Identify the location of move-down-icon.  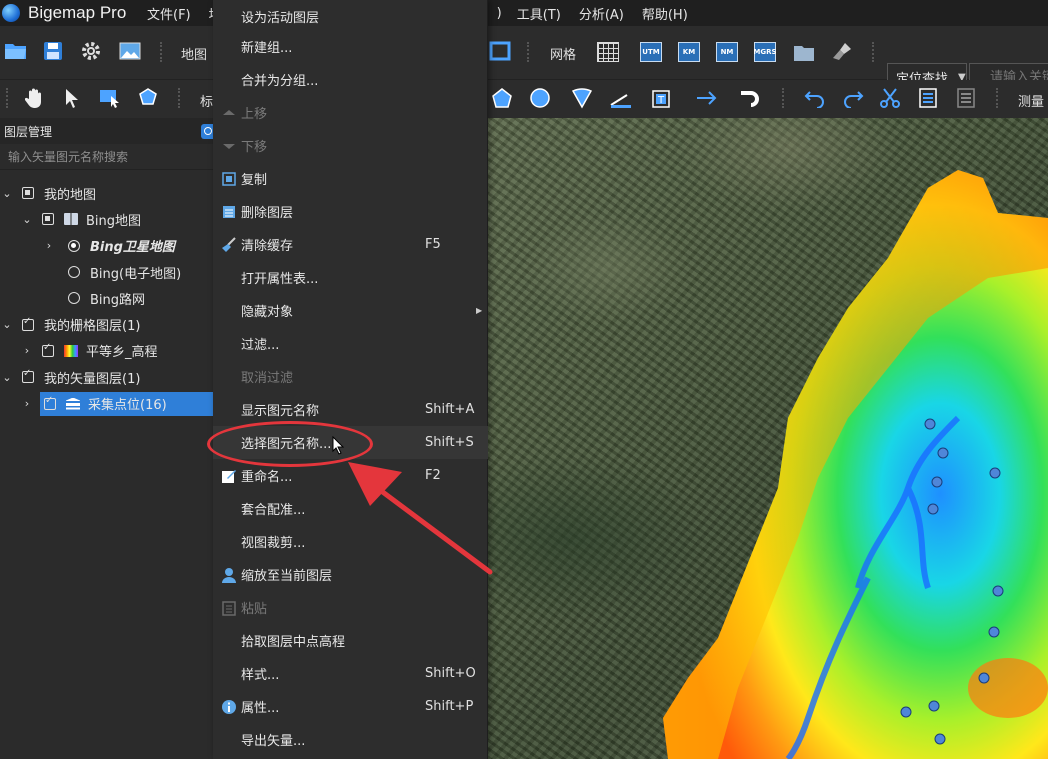
(229, 146).